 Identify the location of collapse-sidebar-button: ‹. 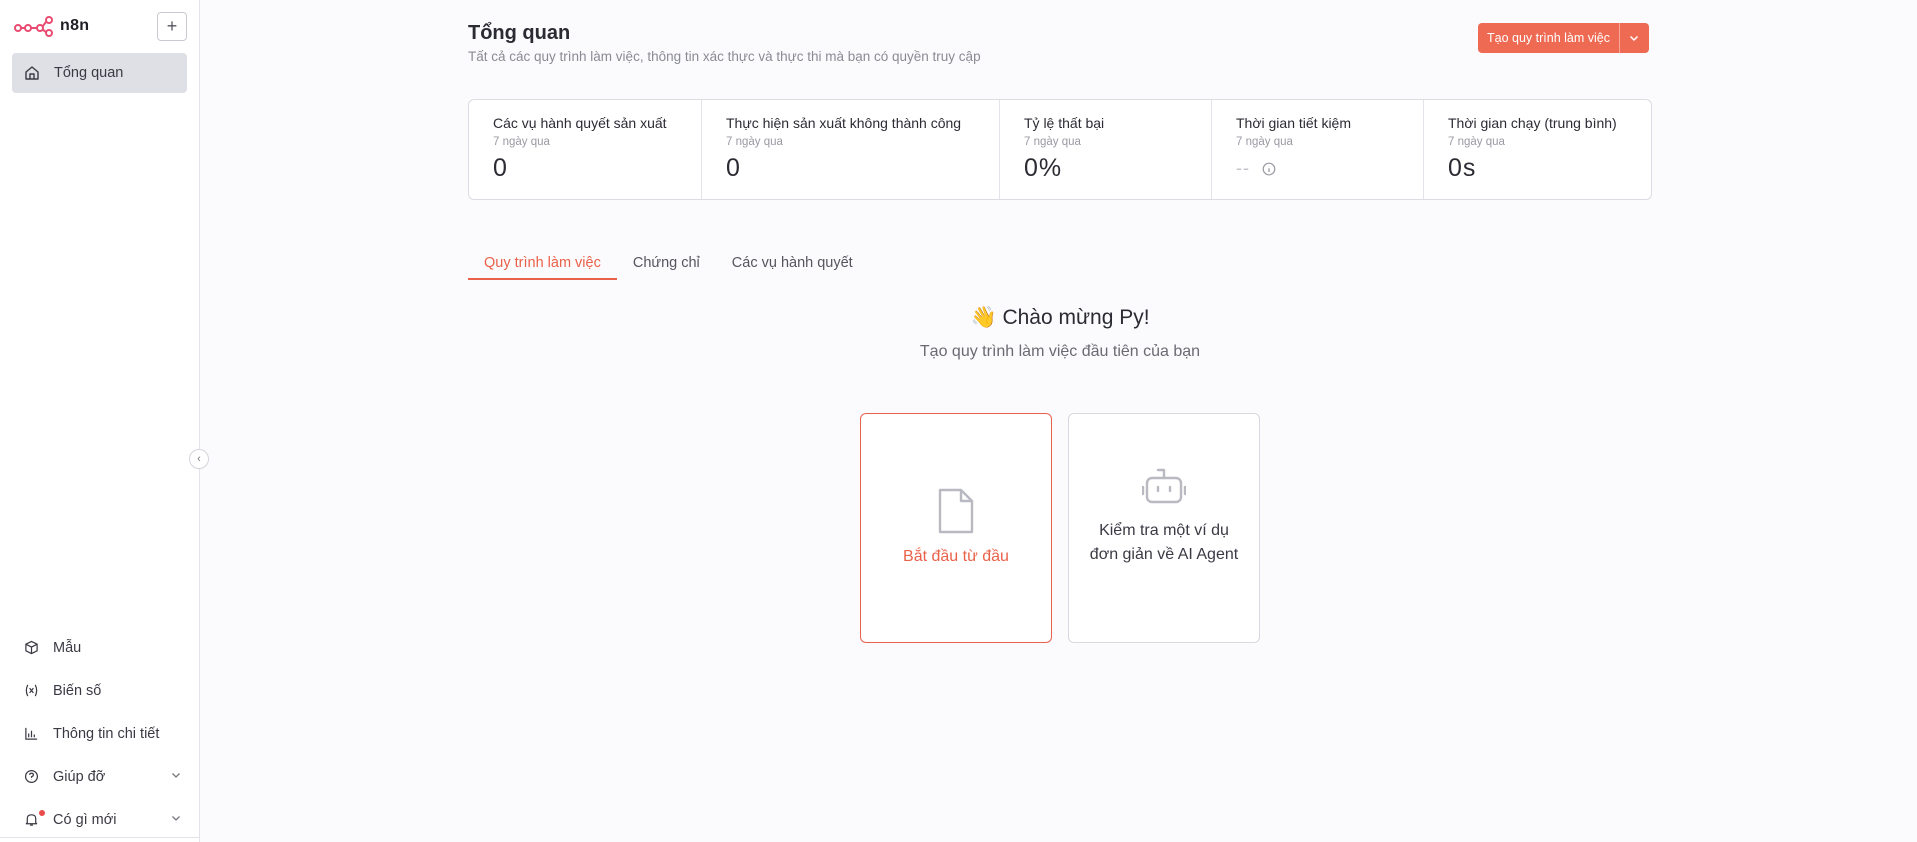
(199, 459).